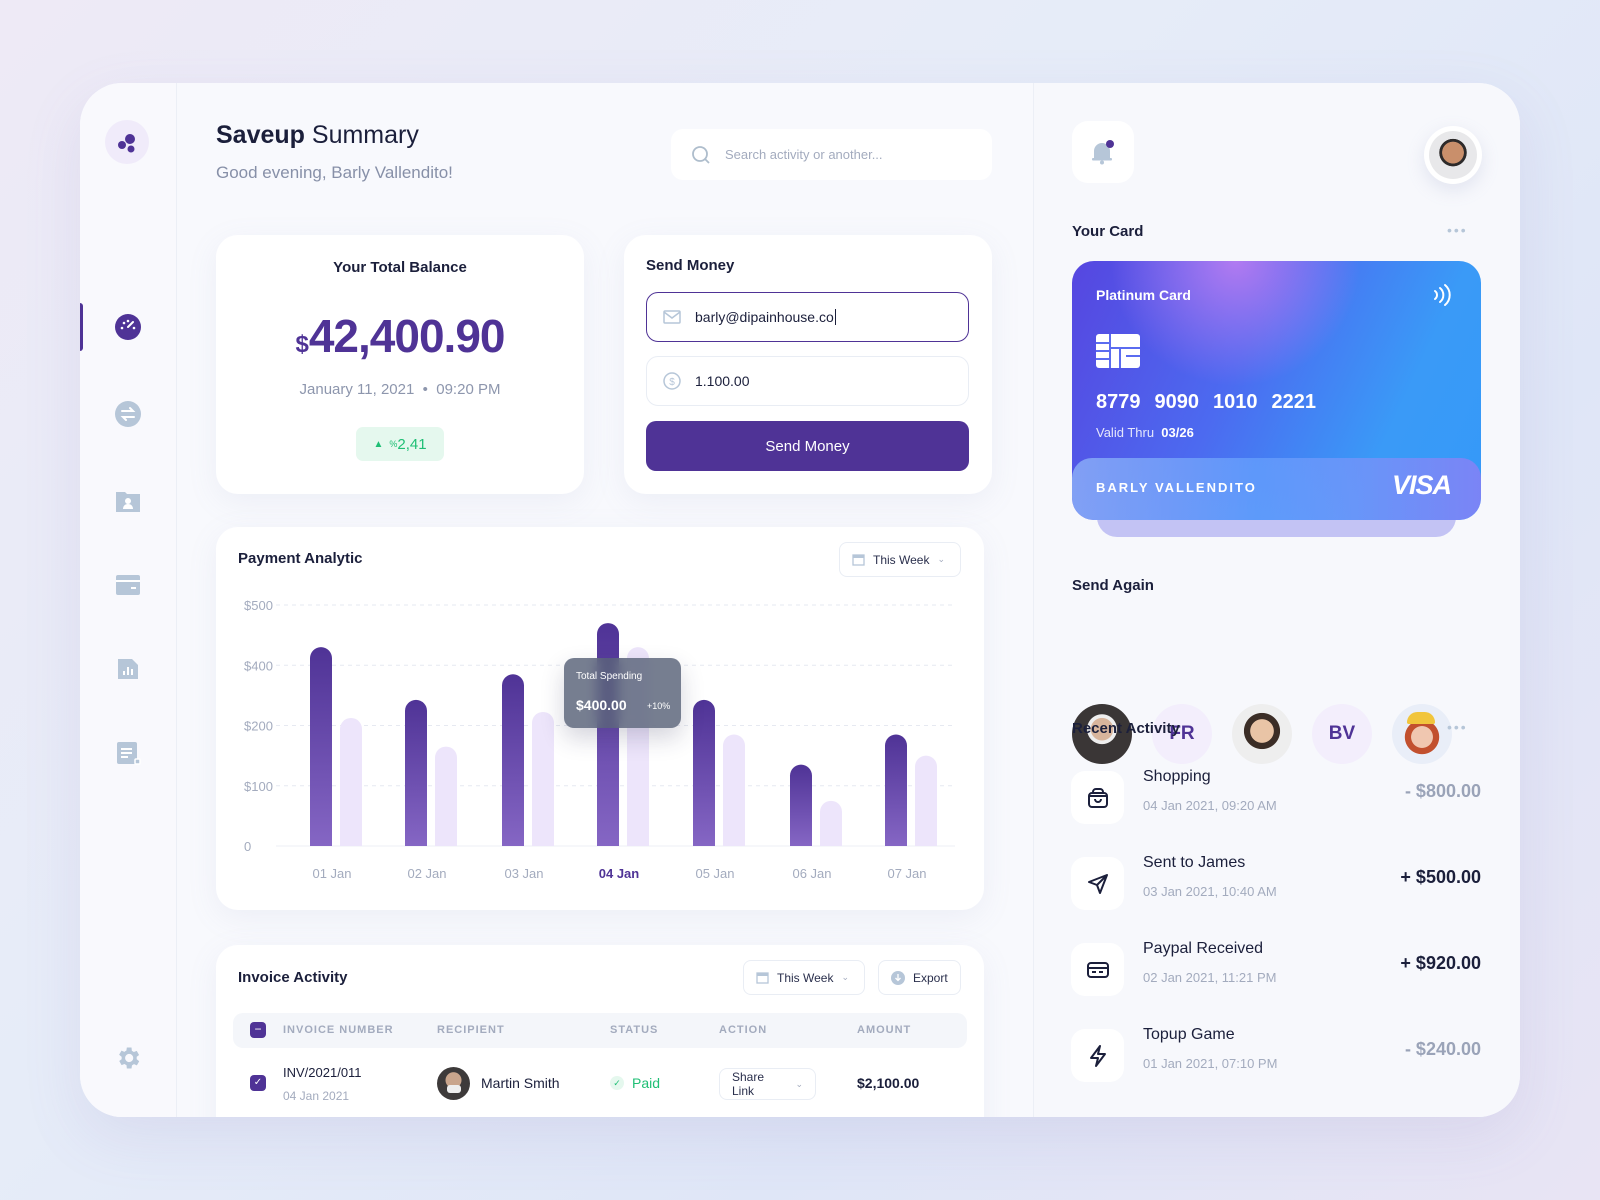 This screenshot has height=1200, width=1600. Describe the element at coordinates (400, 267) in the screenshot. I see `balance-title: Your Total Balance` at that location.